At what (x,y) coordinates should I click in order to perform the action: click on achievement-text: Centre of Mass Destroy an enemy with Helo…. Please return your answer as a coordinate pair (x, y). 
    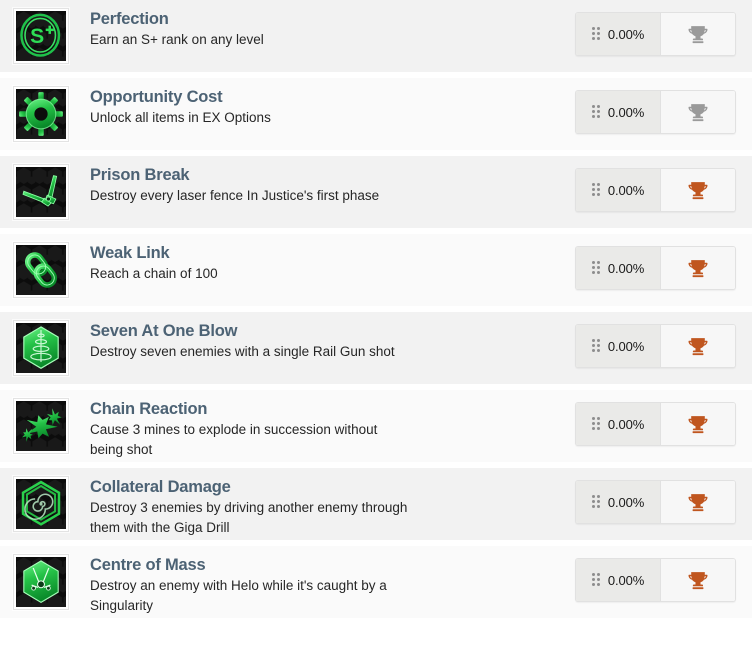
    Looking at the image, I should click on (279, 581).